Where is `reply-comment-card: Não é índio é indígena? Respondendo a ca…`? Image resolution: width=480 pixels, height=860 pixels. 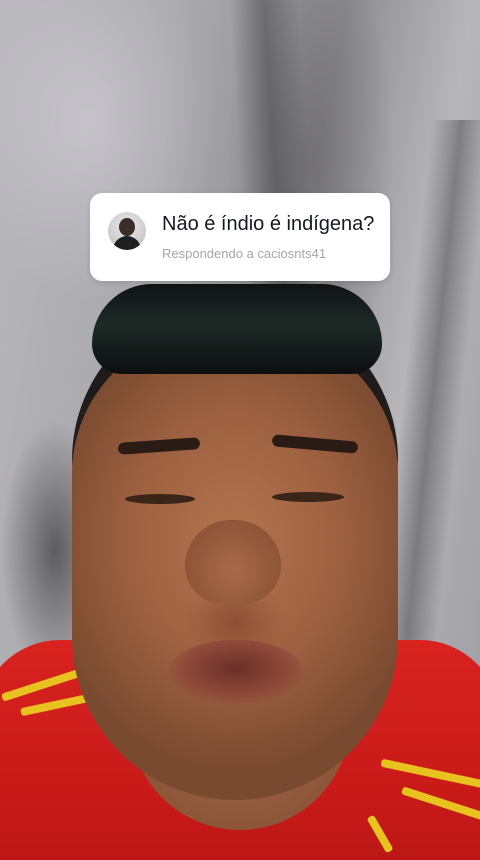 reply-comment-card: Não é índio é indígena? Respondendo a ca… is located at coordinates (240, 237).